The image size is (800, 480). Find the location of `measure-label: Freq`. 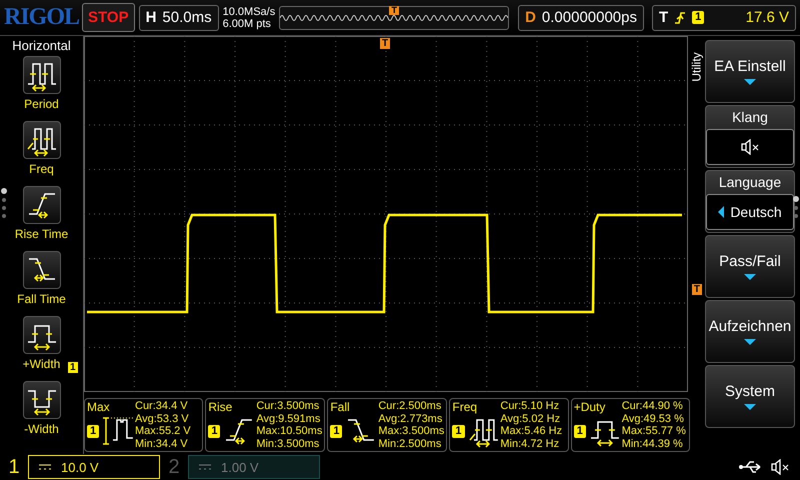

measure-label: Freq is located at coordinates (41, 169).